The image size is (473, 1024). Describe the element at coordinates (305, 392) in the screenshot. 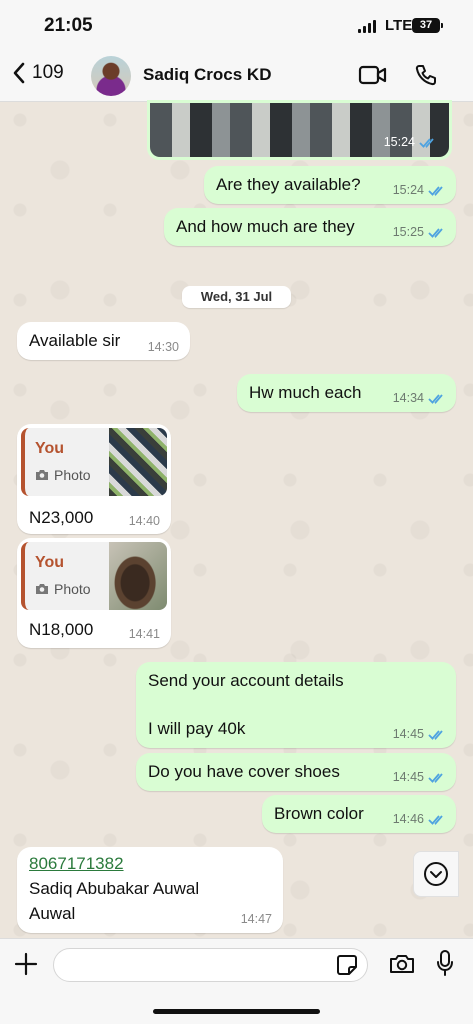

I see `message-text: Hw much each` at that location.